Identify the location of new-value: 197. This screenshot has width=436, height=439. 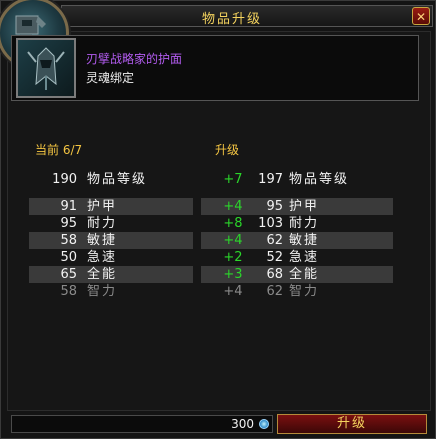
(270, 179).